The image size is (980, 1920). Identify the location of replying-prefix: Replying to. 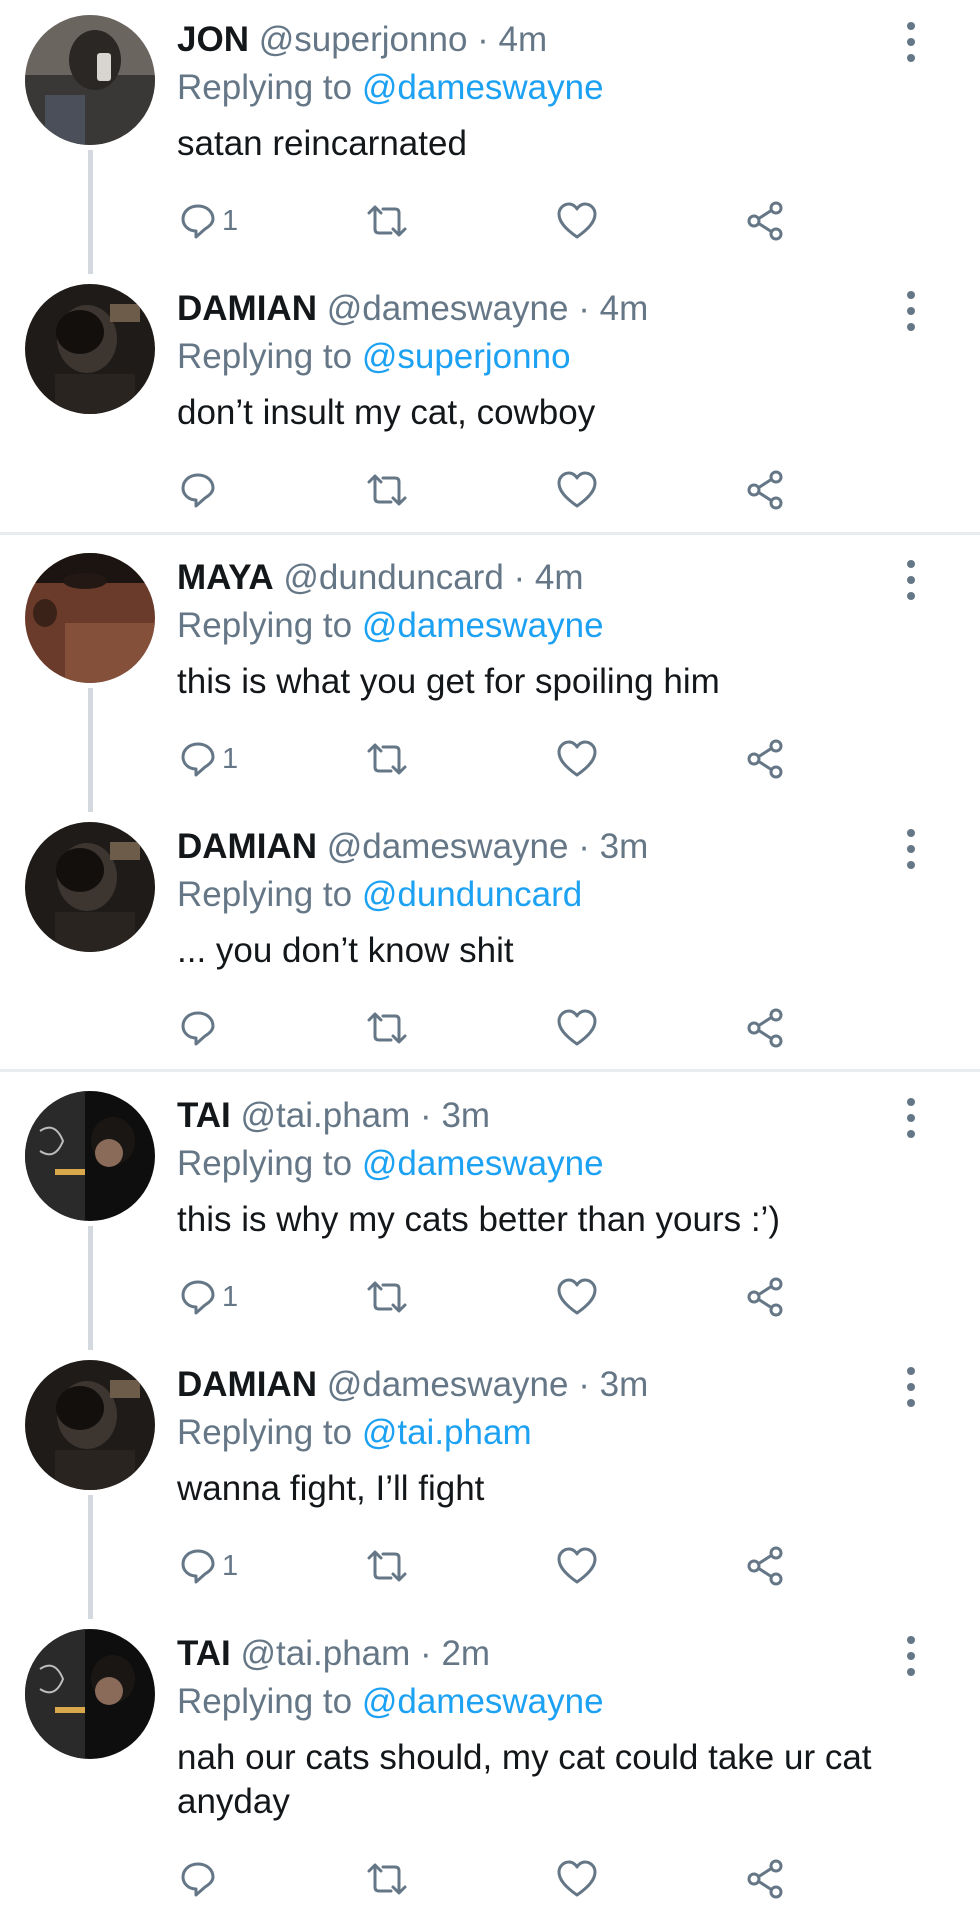
(269, 894).